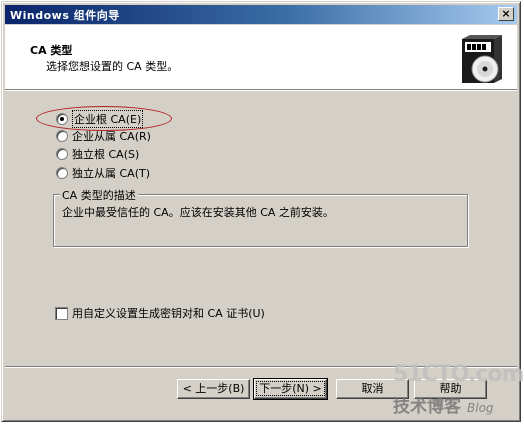  What do you see at coordinates (111, 136) in the screenshot?
I see `radio-label: 企业从属 CA(R)` at bounding box center [111, 136].